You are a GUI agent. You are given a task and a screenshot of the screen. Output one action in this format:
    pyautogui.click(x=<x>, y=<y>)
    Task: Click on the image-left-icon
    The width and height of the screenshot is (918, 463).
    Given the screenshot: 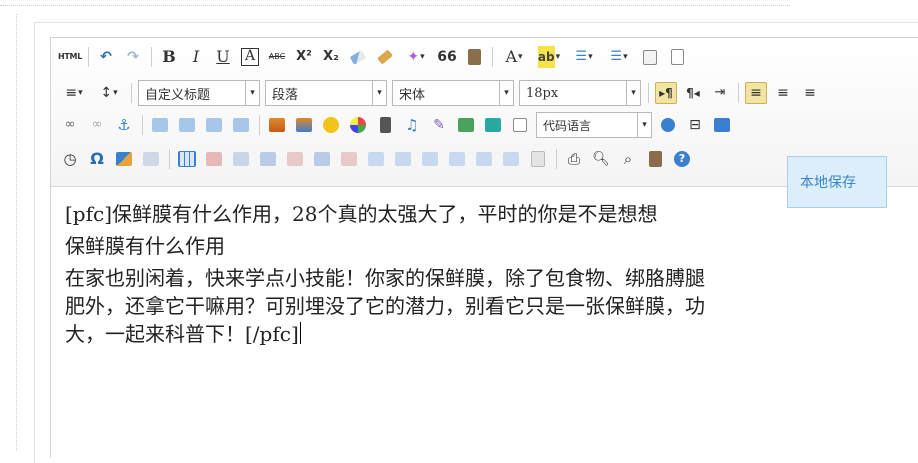 What is the action you would take?
    pyautogui.click(x=187, y=125)
    